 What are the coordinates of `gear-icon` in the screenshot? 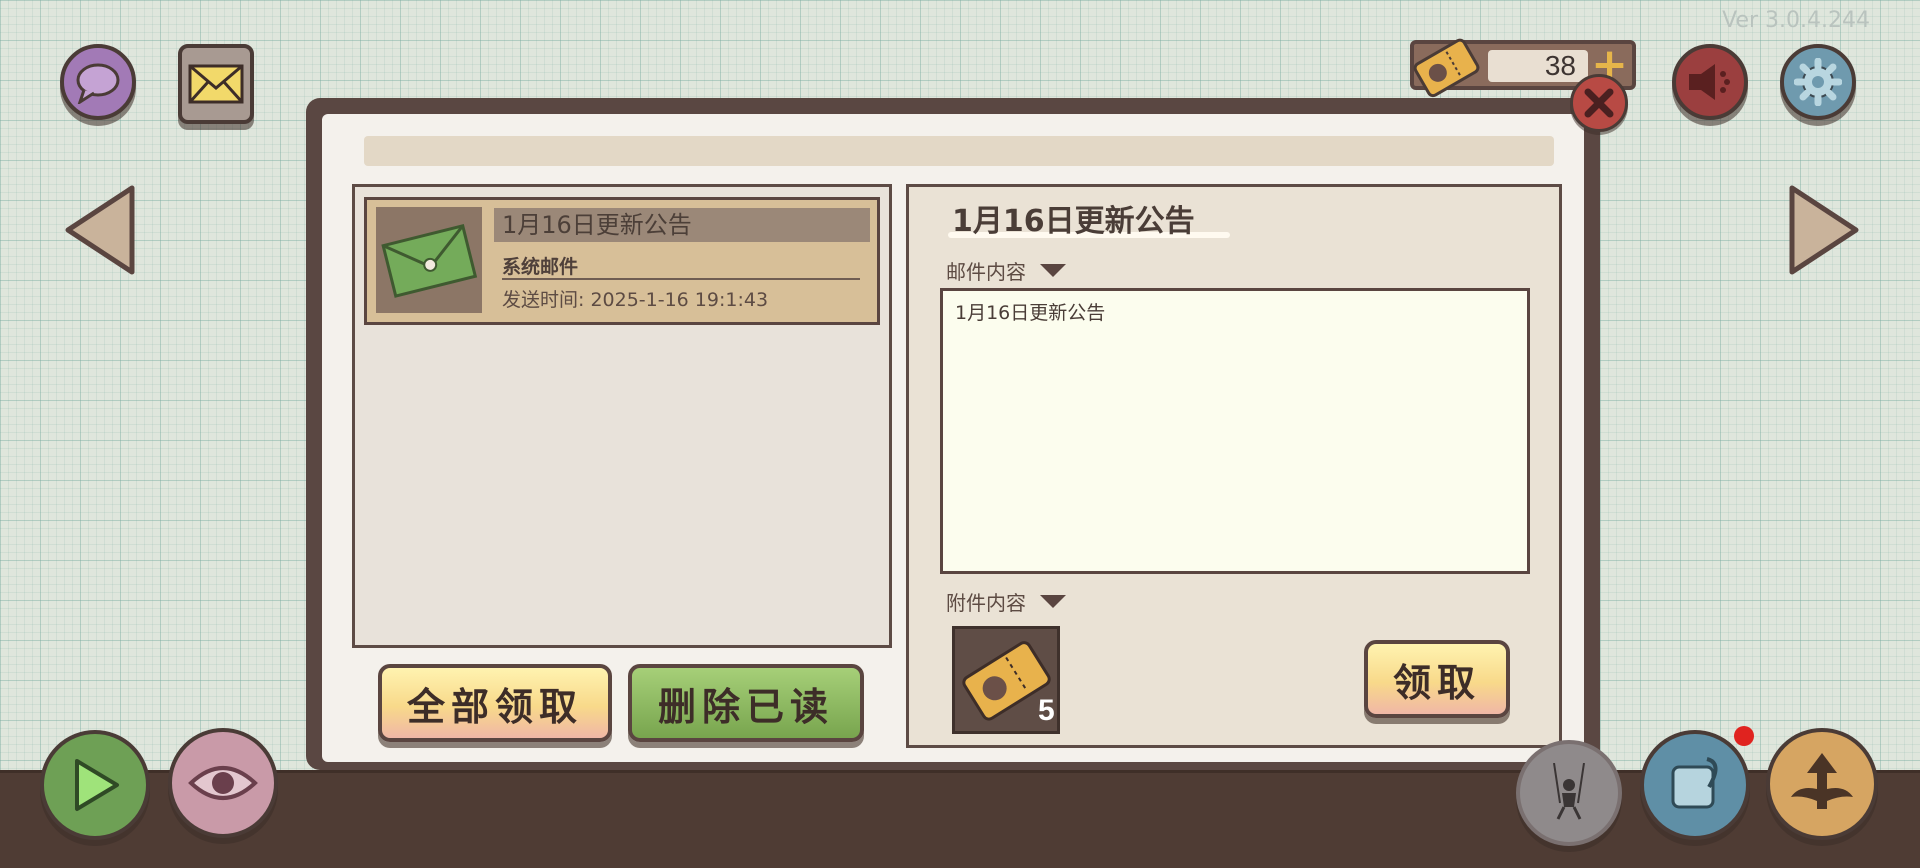 It's located at (1818, 82).